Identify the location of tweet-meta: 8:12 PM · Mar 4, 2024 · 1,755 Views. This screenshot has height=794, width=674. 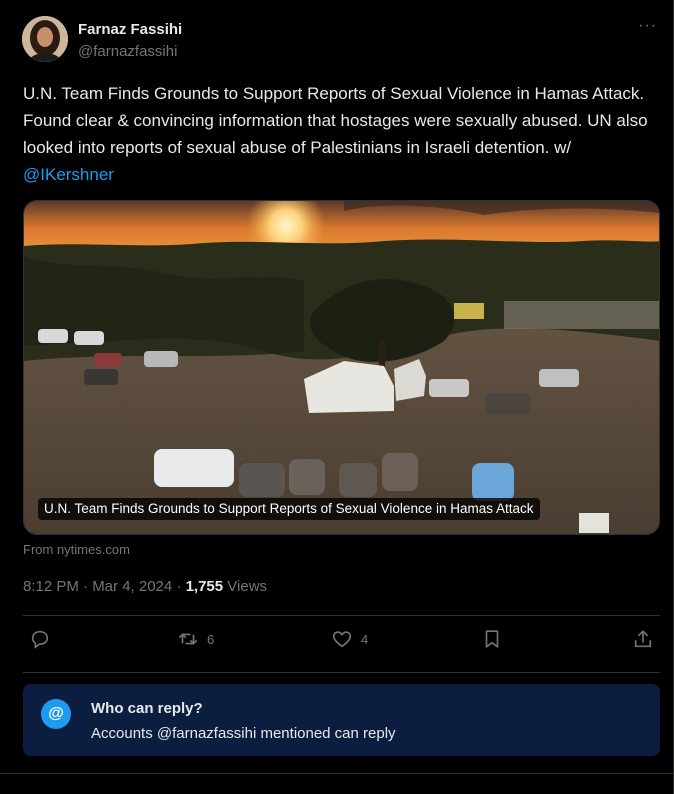
(145, 586).